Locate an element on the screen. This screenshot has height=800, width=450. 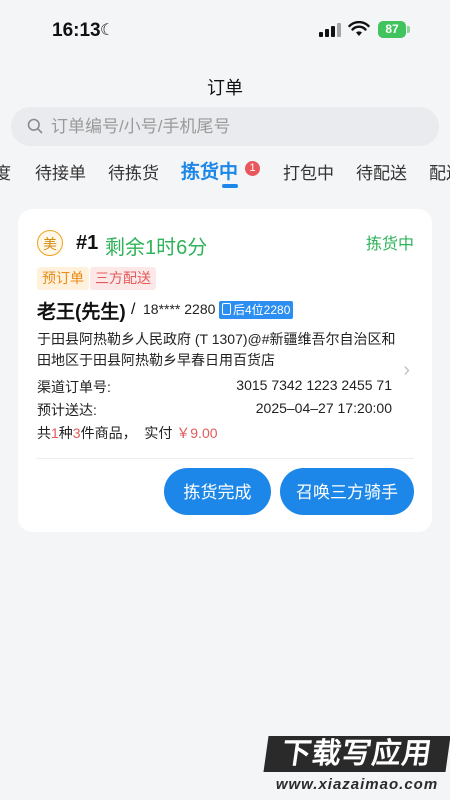
phone-tail-text: 后4位2280 is located at coordinates (262, 310).